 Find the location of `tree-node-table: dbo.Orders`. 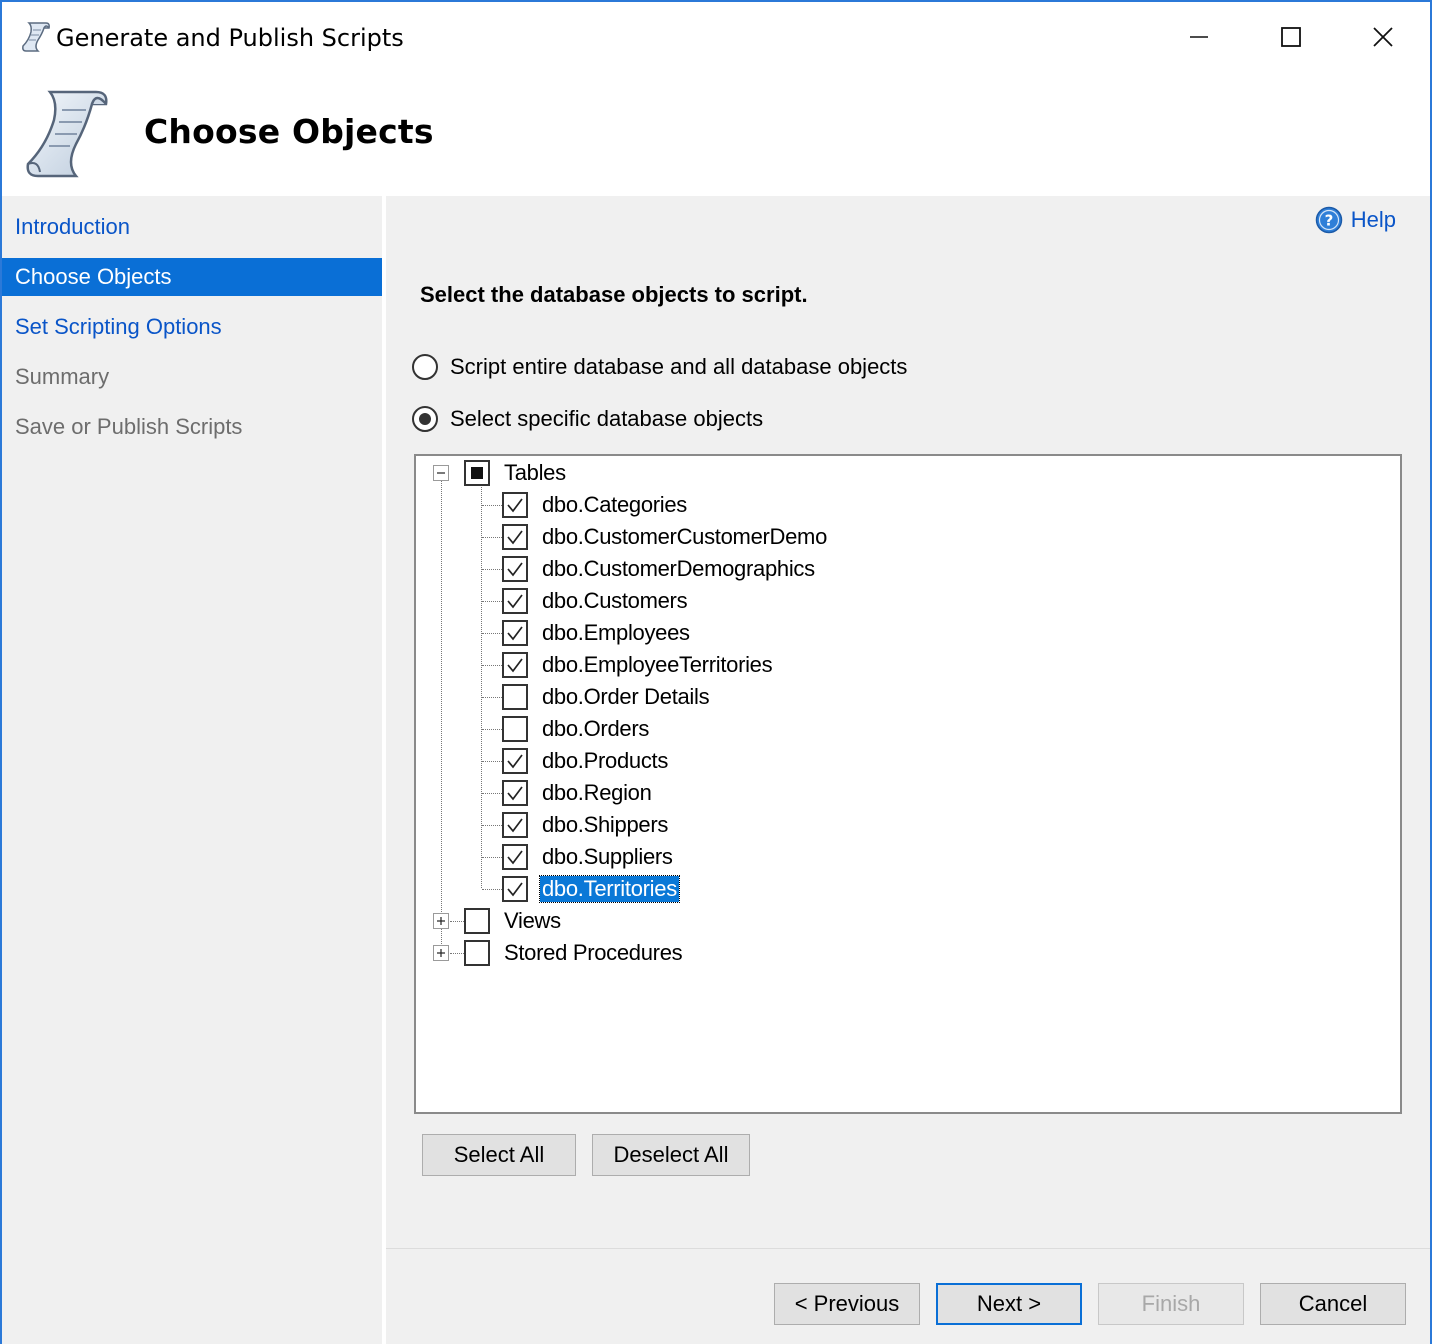

tree-node-table: dbo.Orders is located at coordinates (576, 729).